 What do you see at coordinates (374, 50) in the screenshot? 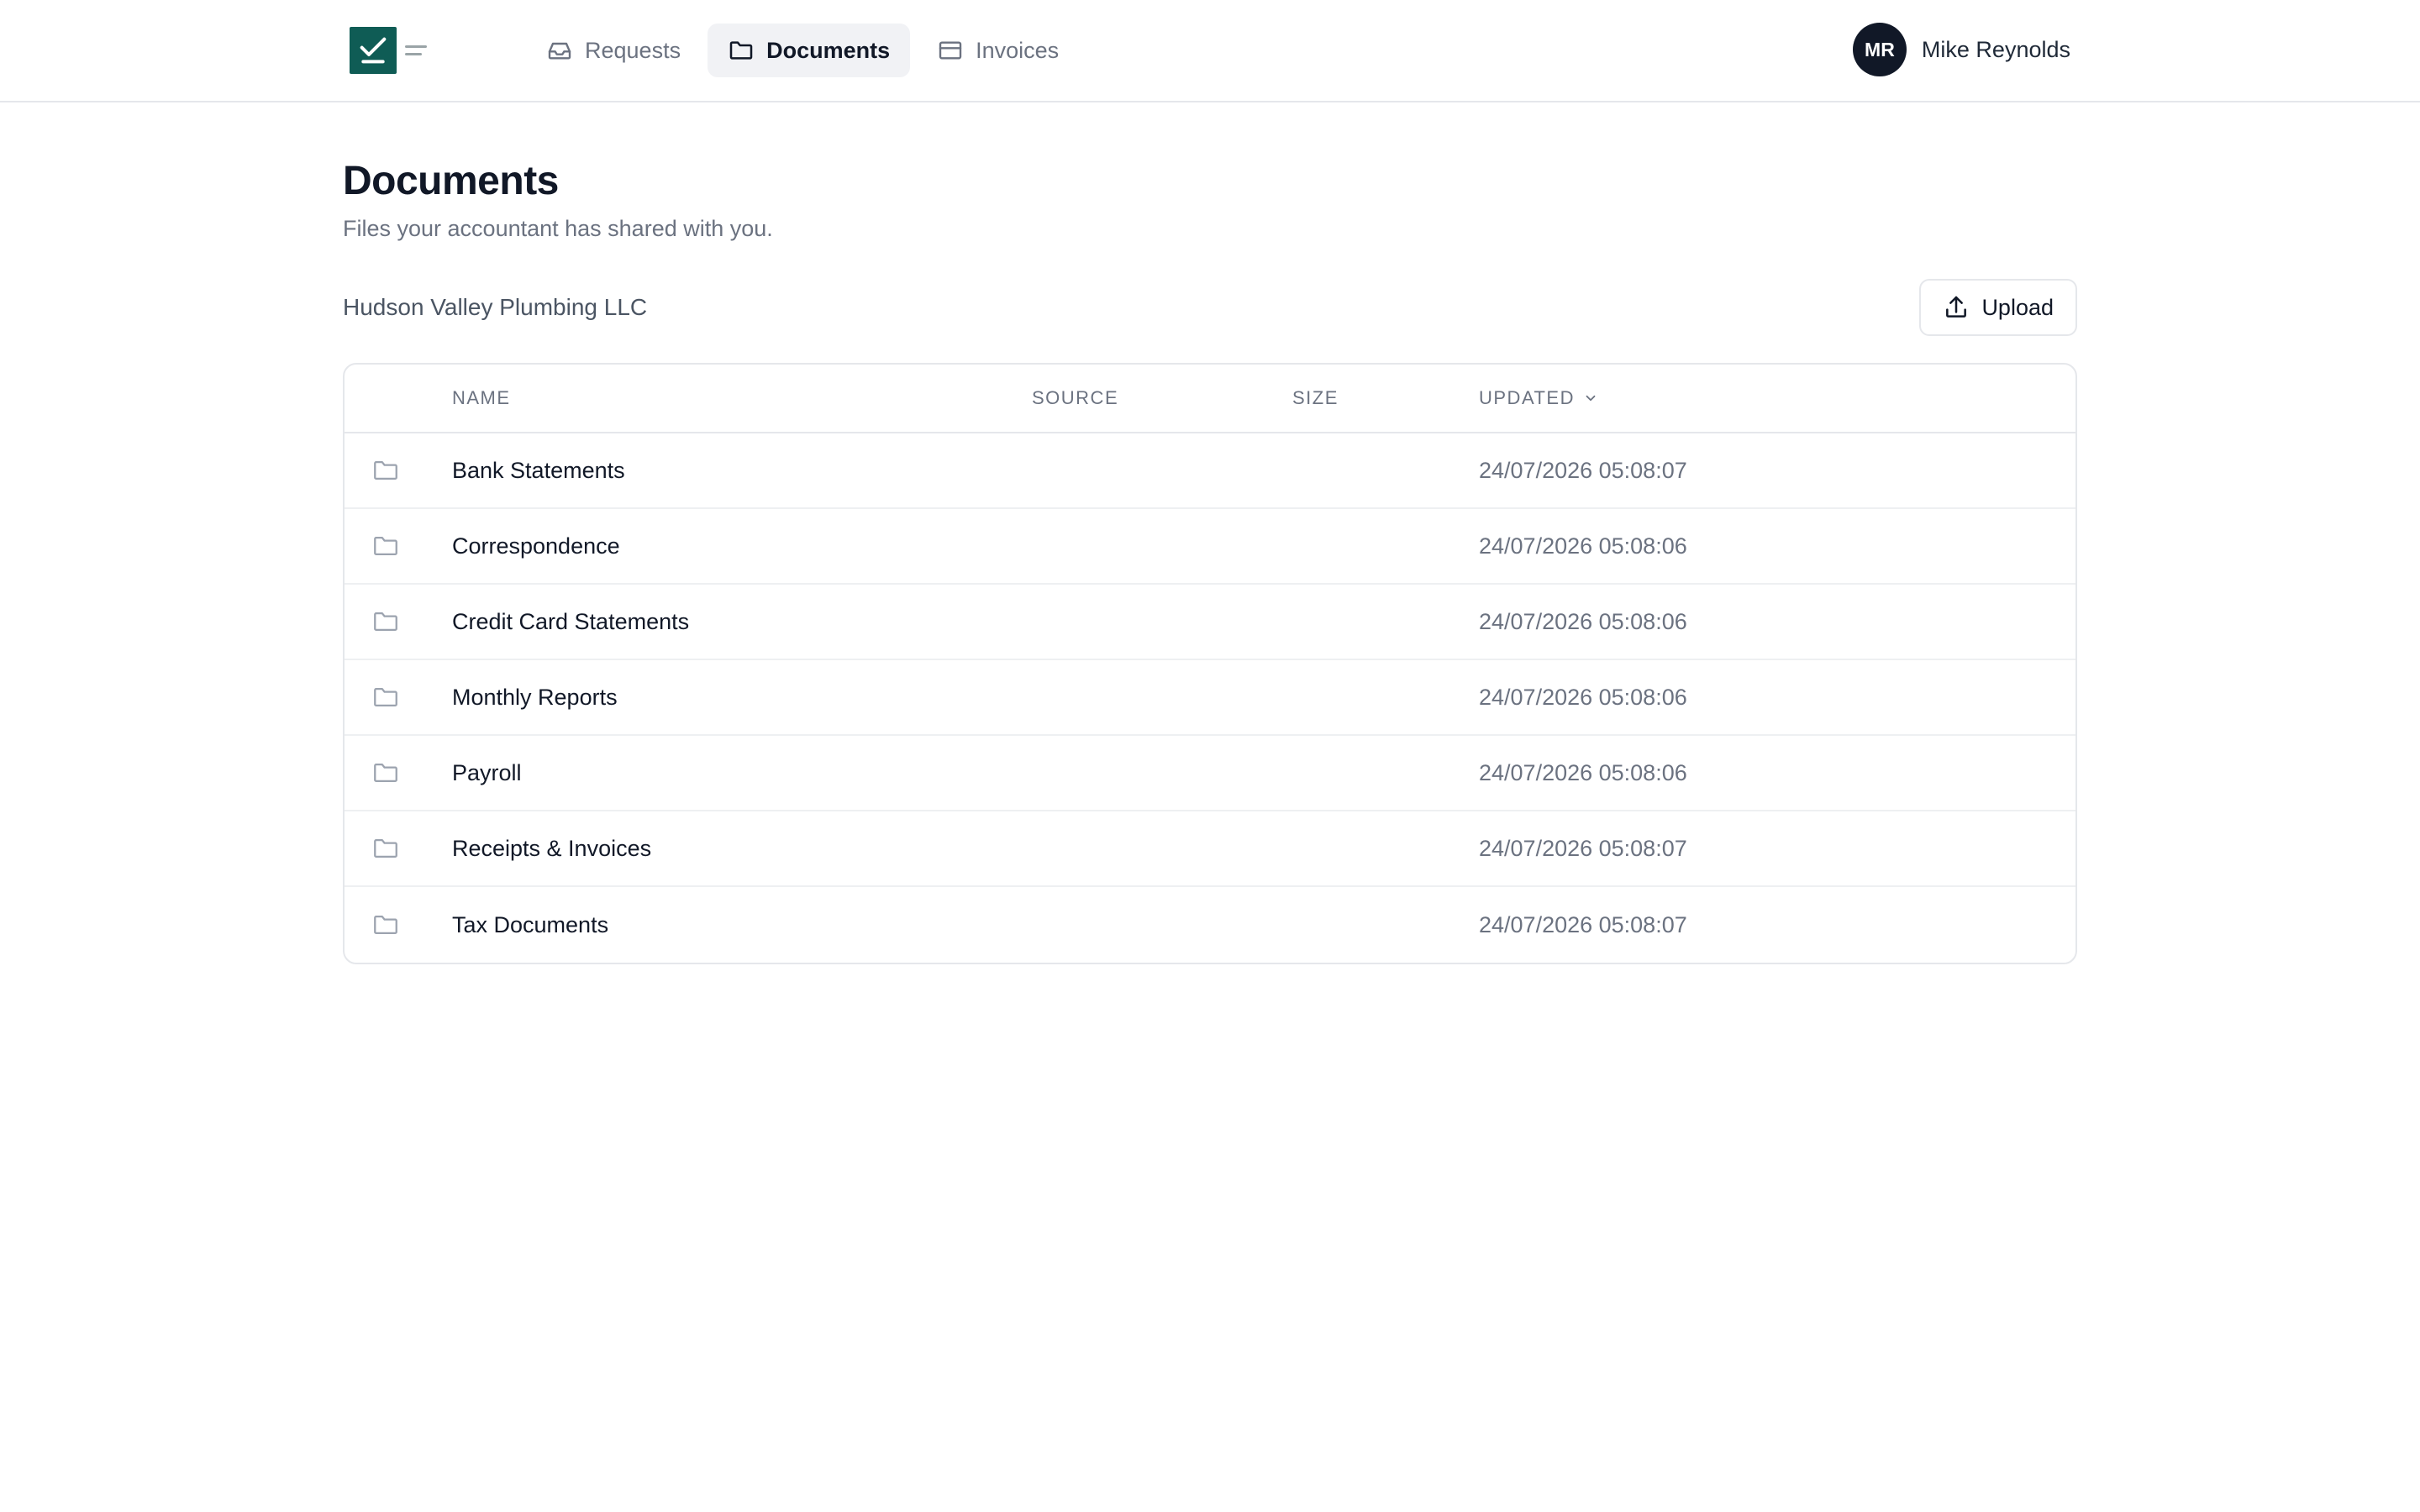
I see `checkmark-logo-icon` at bounding box center [374, 50].